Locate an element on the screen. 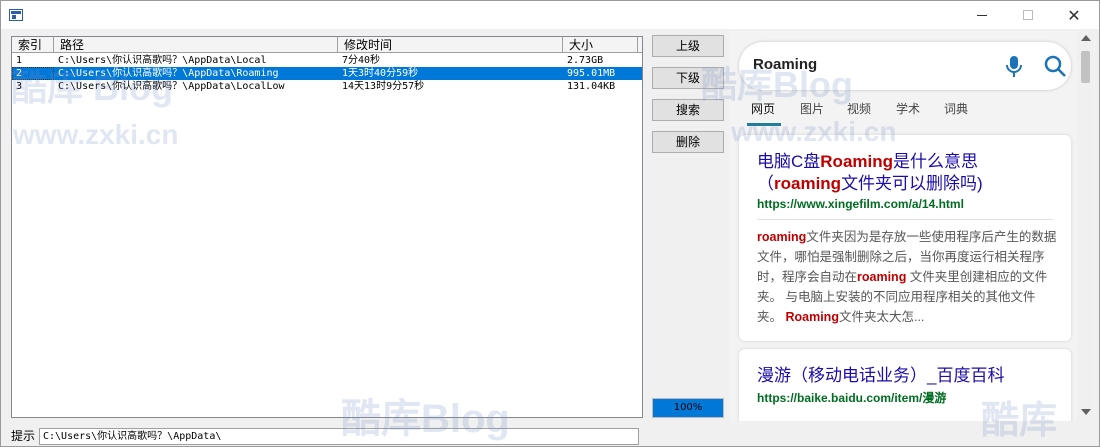 This screenshot has width=1100, height=447. close-button: ✕ is located at coordinates (1074, 15).